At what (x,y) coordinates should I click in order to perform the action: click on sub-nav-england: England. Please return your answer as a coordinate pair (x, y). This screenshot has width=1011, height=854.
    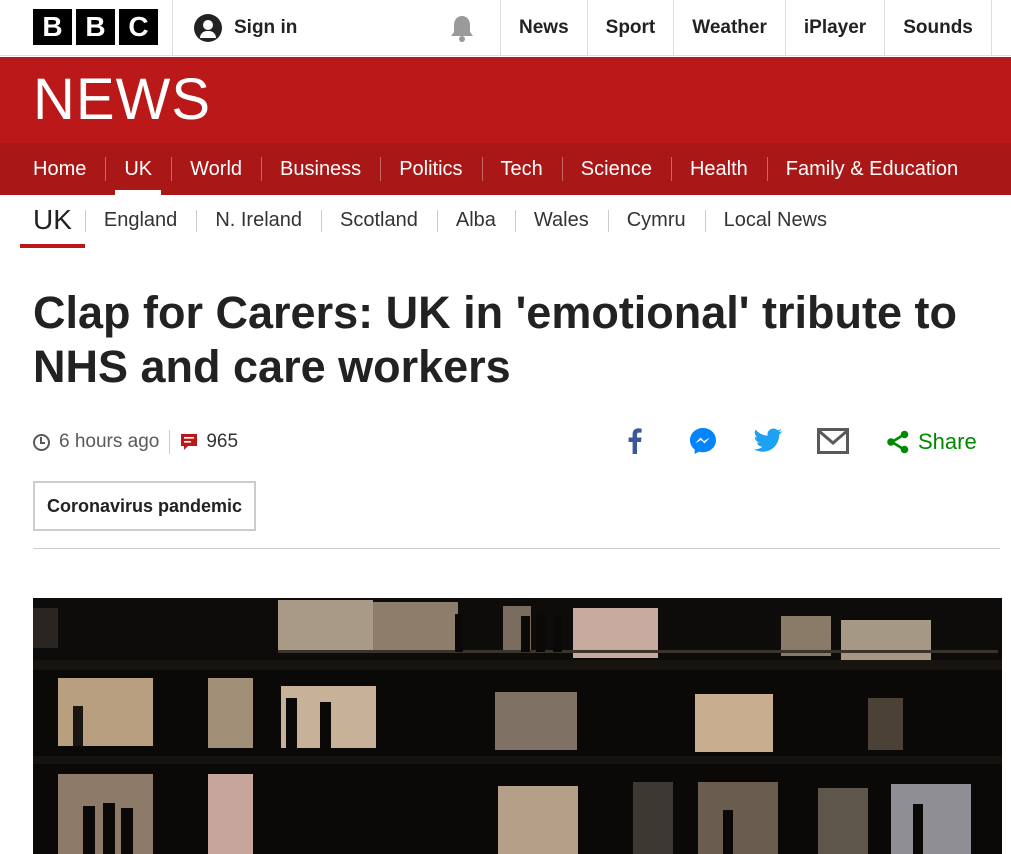
    Looking at the image, I should click on (140, 220).